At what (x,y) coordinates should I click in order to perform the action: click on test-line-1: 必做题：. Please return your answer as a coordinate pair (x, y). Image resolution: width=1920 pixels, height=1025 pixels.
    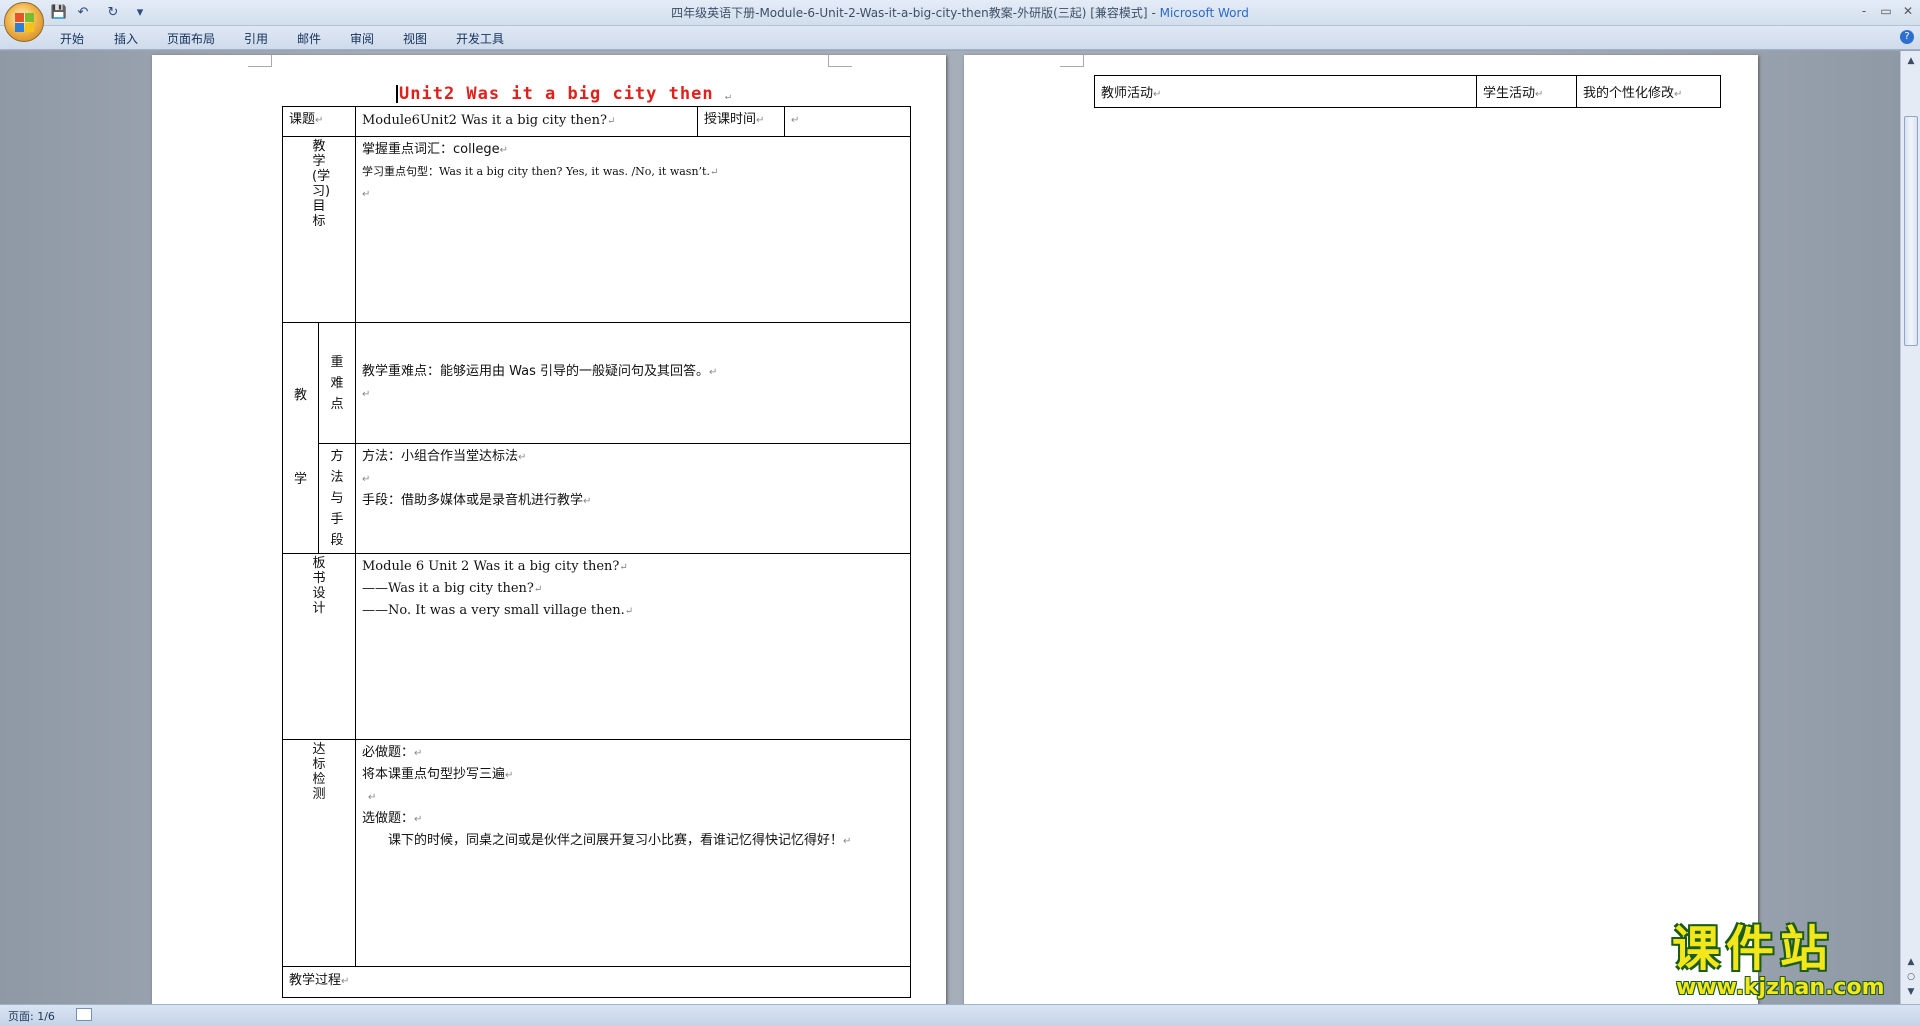
    Looking at the image, I should click on (388, 752).